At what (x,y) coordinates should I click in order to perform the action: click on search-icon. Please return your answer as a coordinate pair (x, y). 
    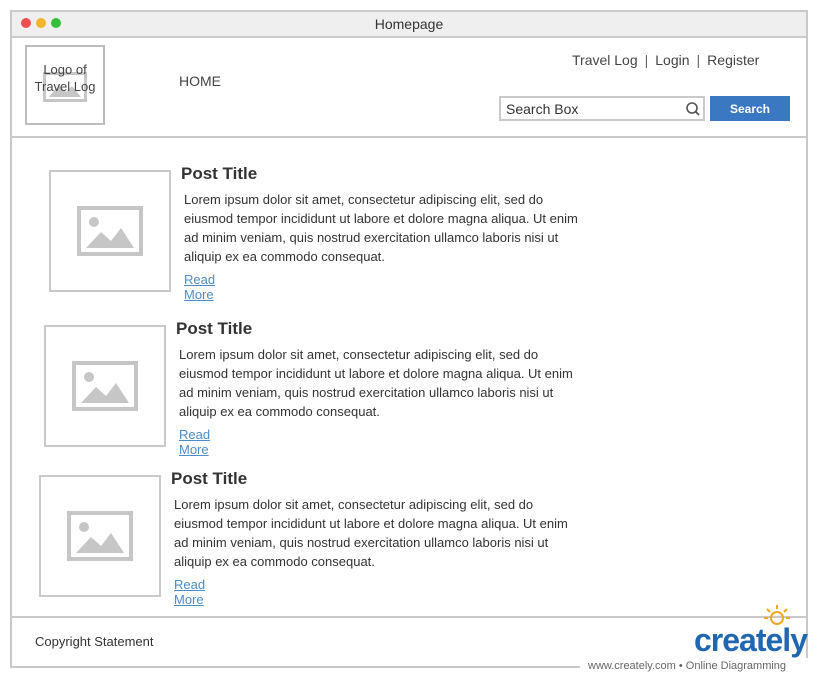
    Looking at the image, I should click on (693, 109).